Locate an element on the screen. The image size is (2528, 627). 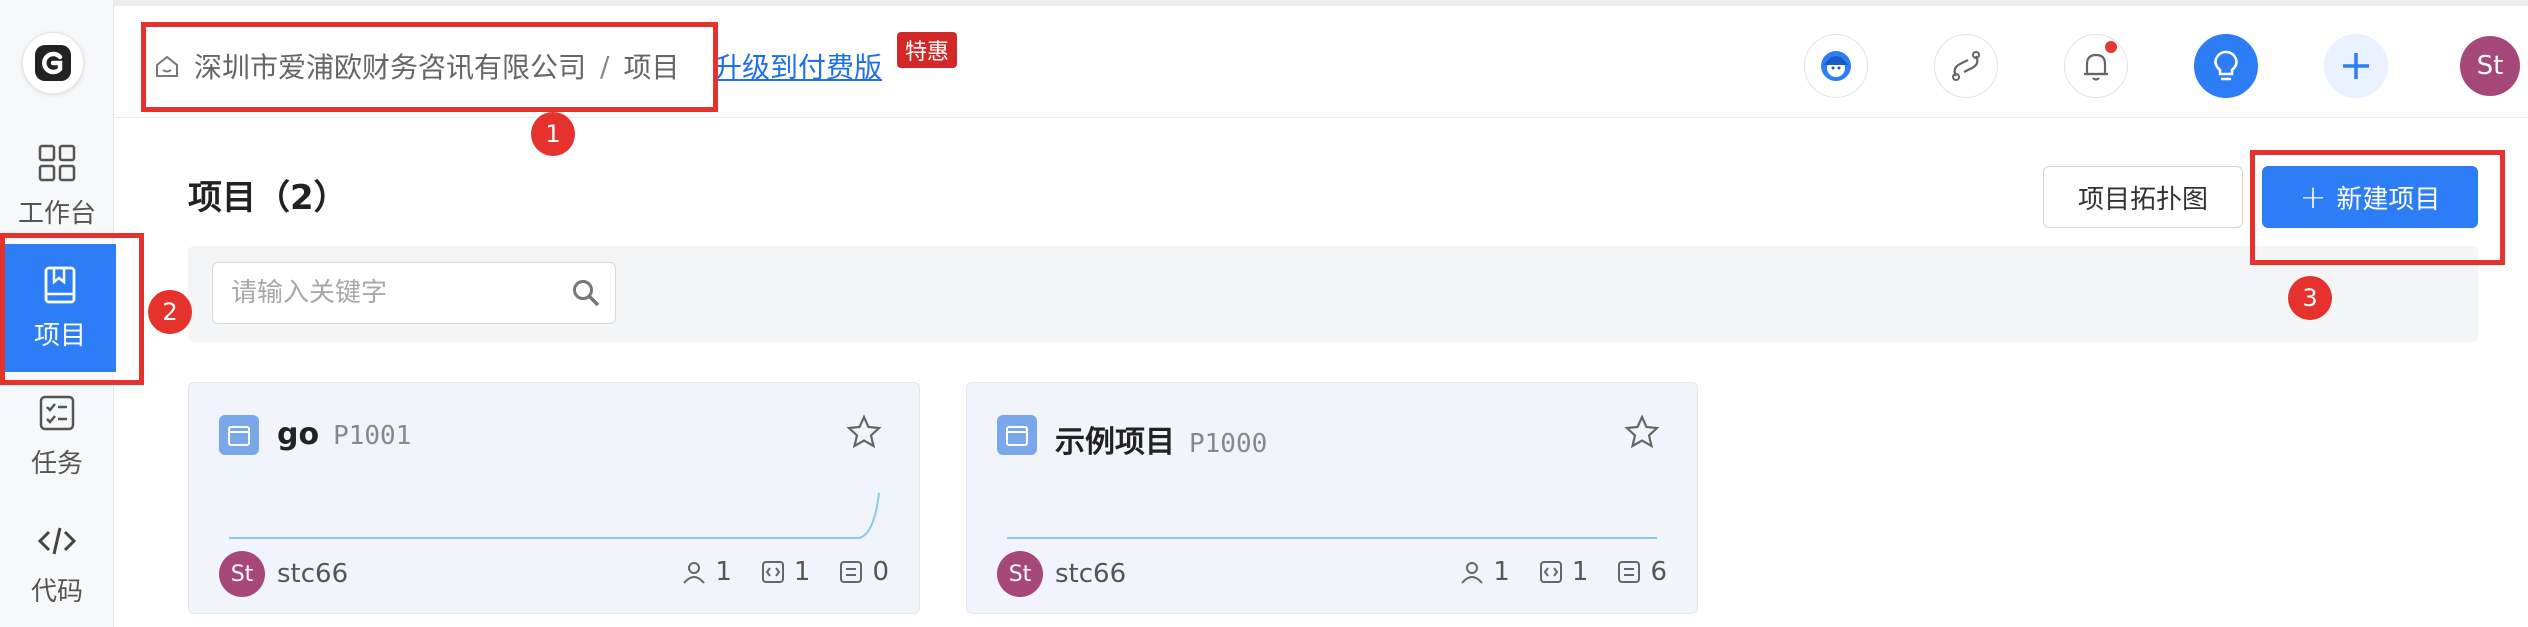
project-card: go P1001 St stc66 1 1 0 is located at coordinates (554, 498).